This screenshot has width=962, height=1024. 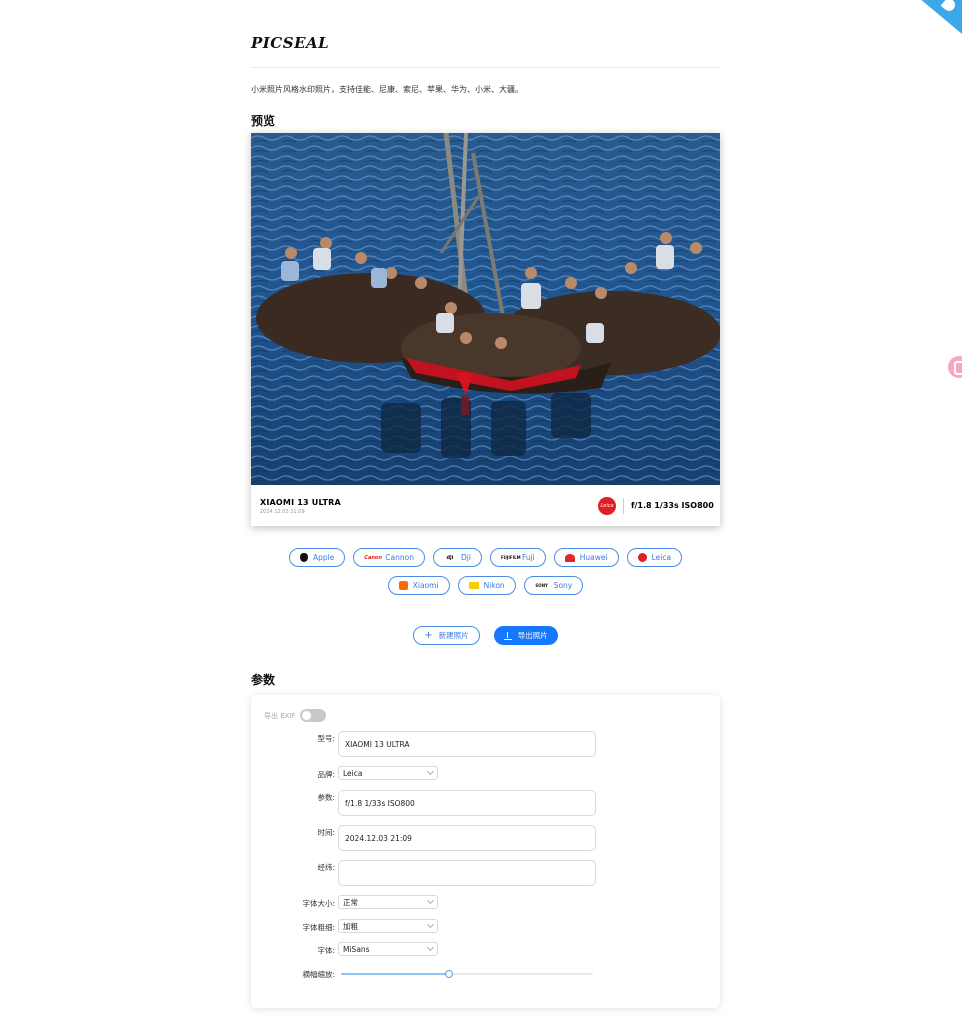 I want to click on coords-input, so click(x=467, y=873).